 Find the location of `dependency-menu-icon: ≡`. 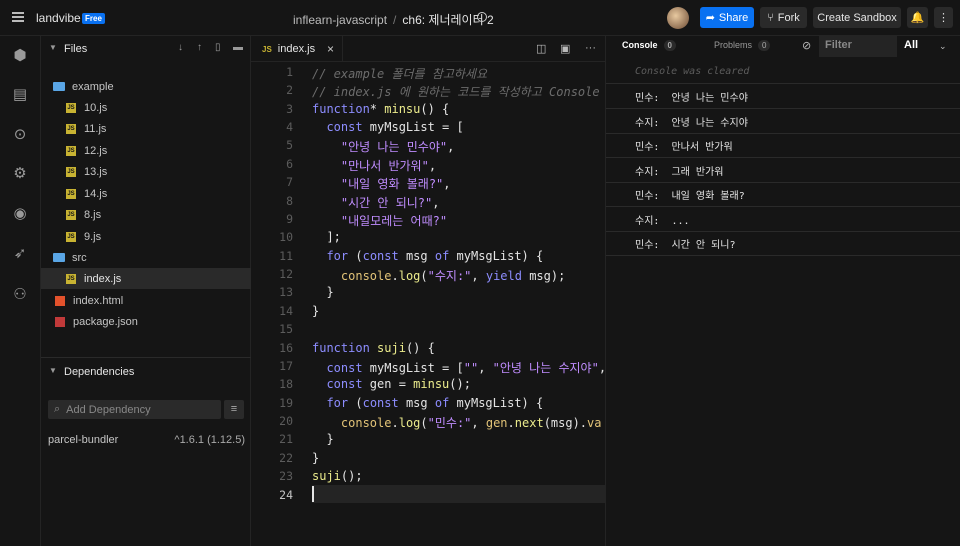

dependency-menu-icon: ≡ is located at coordinates (234, 409).